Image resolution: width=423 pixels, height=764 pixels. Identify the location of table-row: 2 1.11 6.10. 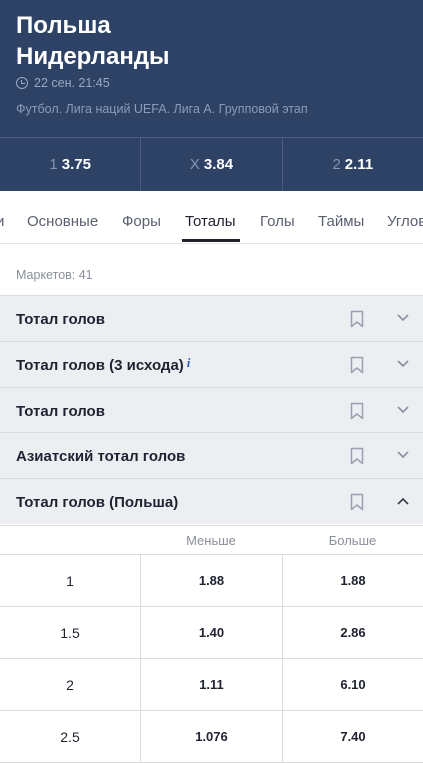
(211, 685).